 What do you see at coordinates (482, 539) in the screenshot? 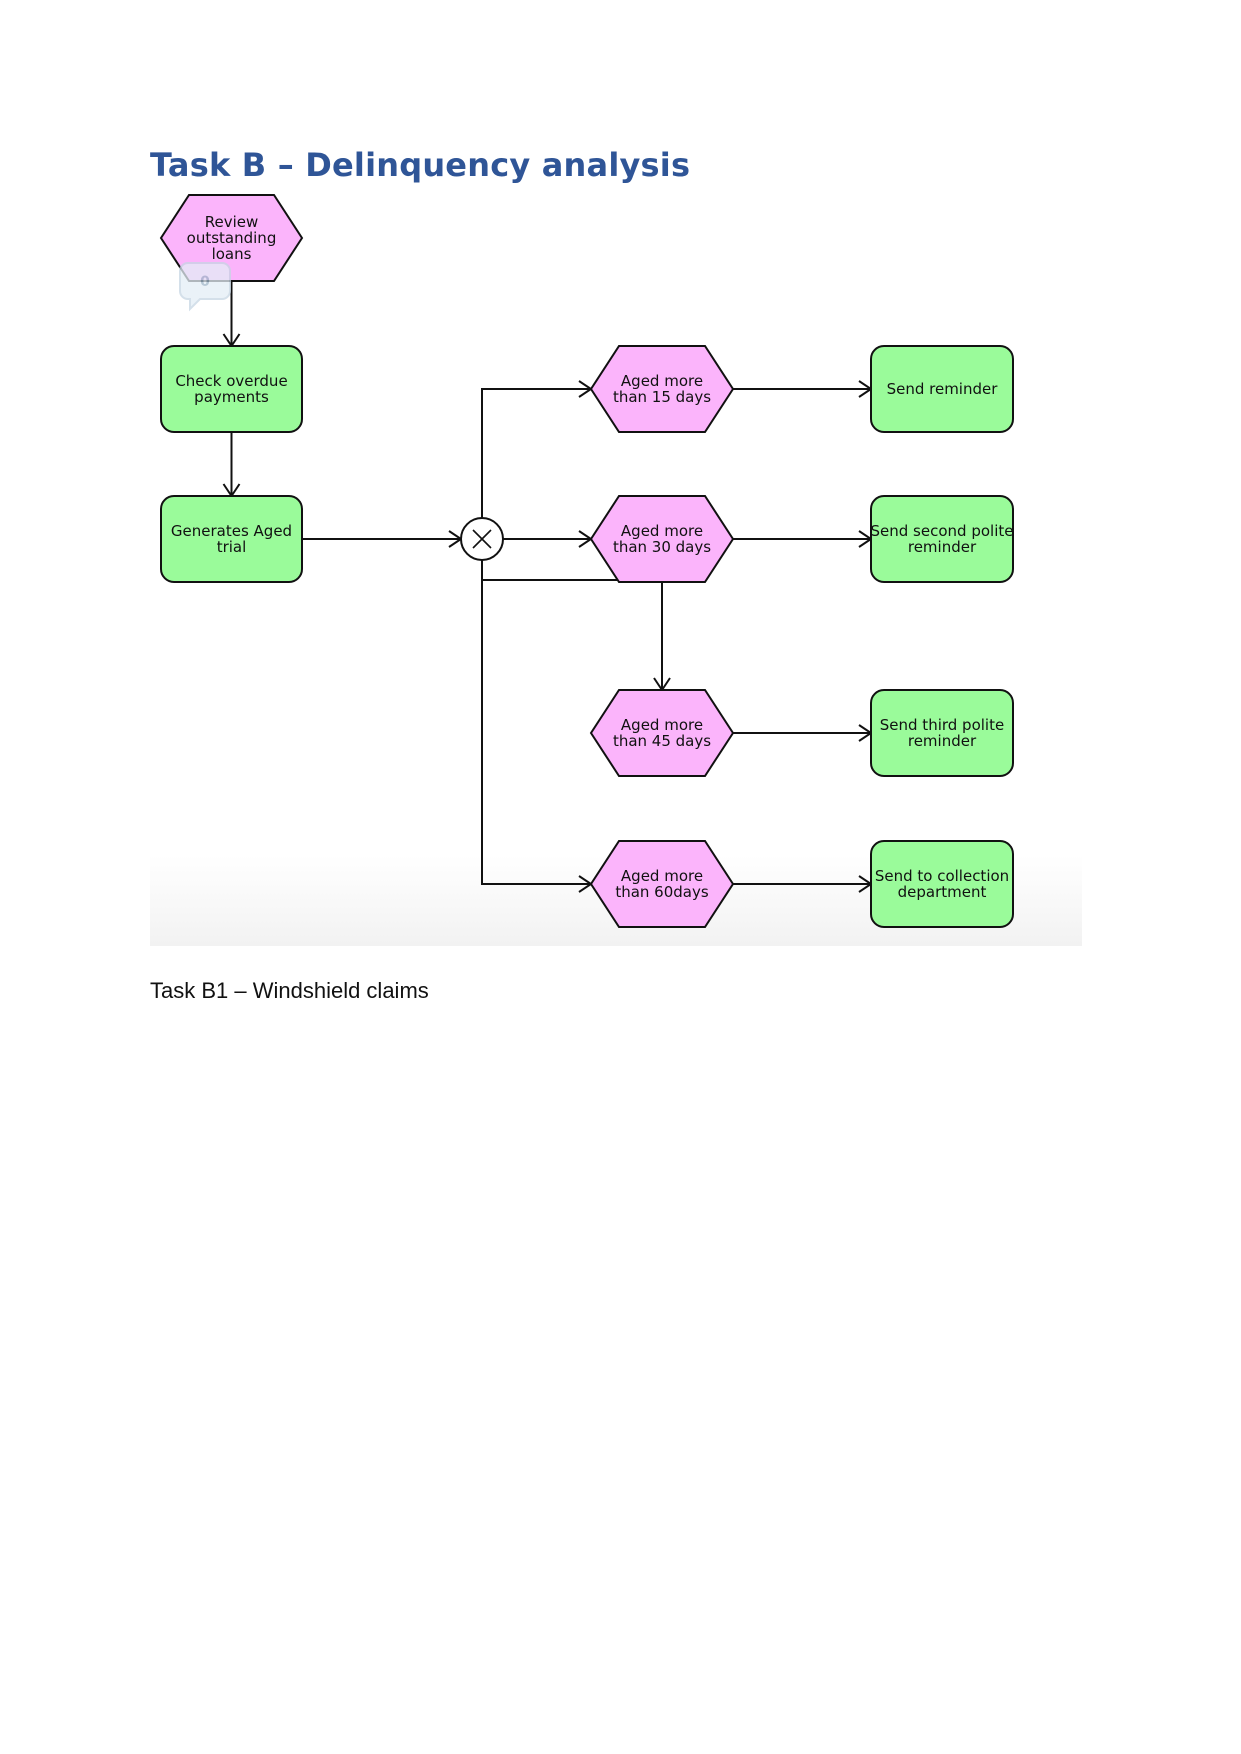
I see `node-xor` at bounding box center [482, 539].